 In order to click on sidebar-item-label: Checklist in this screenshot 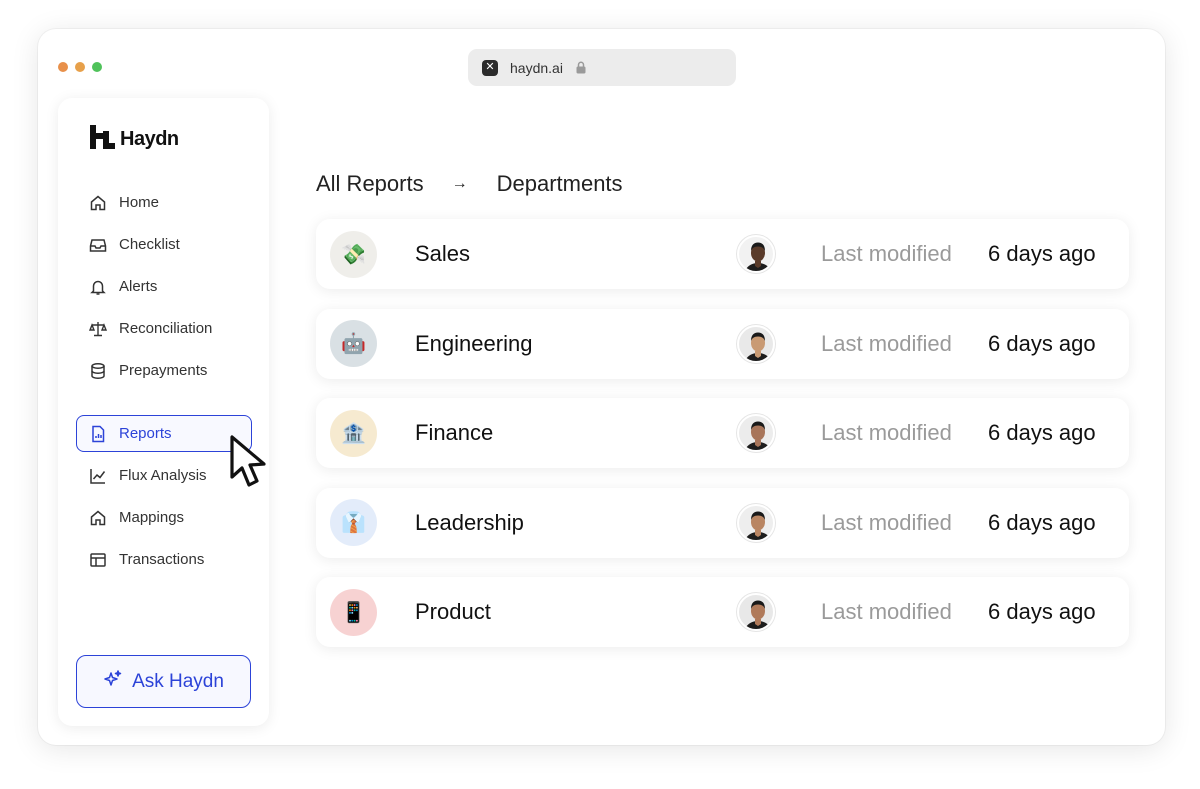, I will do `click(149, 244)`.